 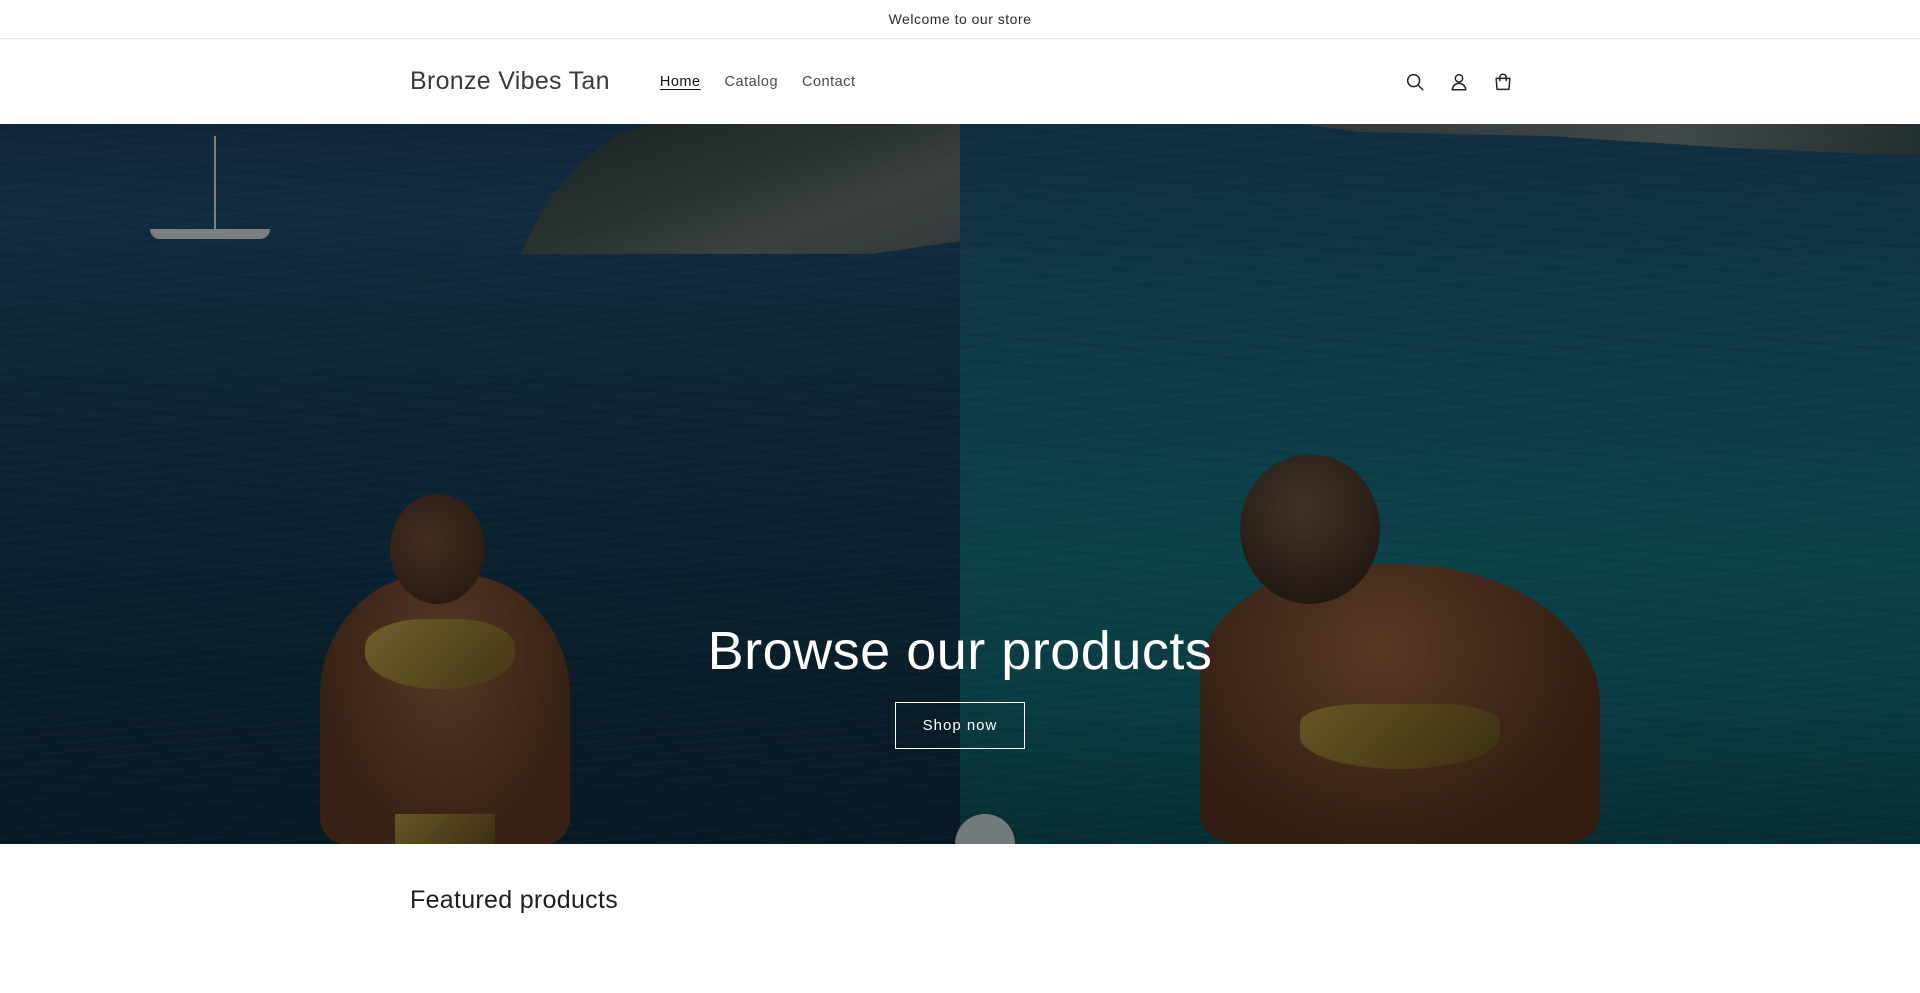 I want to click on nav-item-home: Home, so click(x=680, y=82).